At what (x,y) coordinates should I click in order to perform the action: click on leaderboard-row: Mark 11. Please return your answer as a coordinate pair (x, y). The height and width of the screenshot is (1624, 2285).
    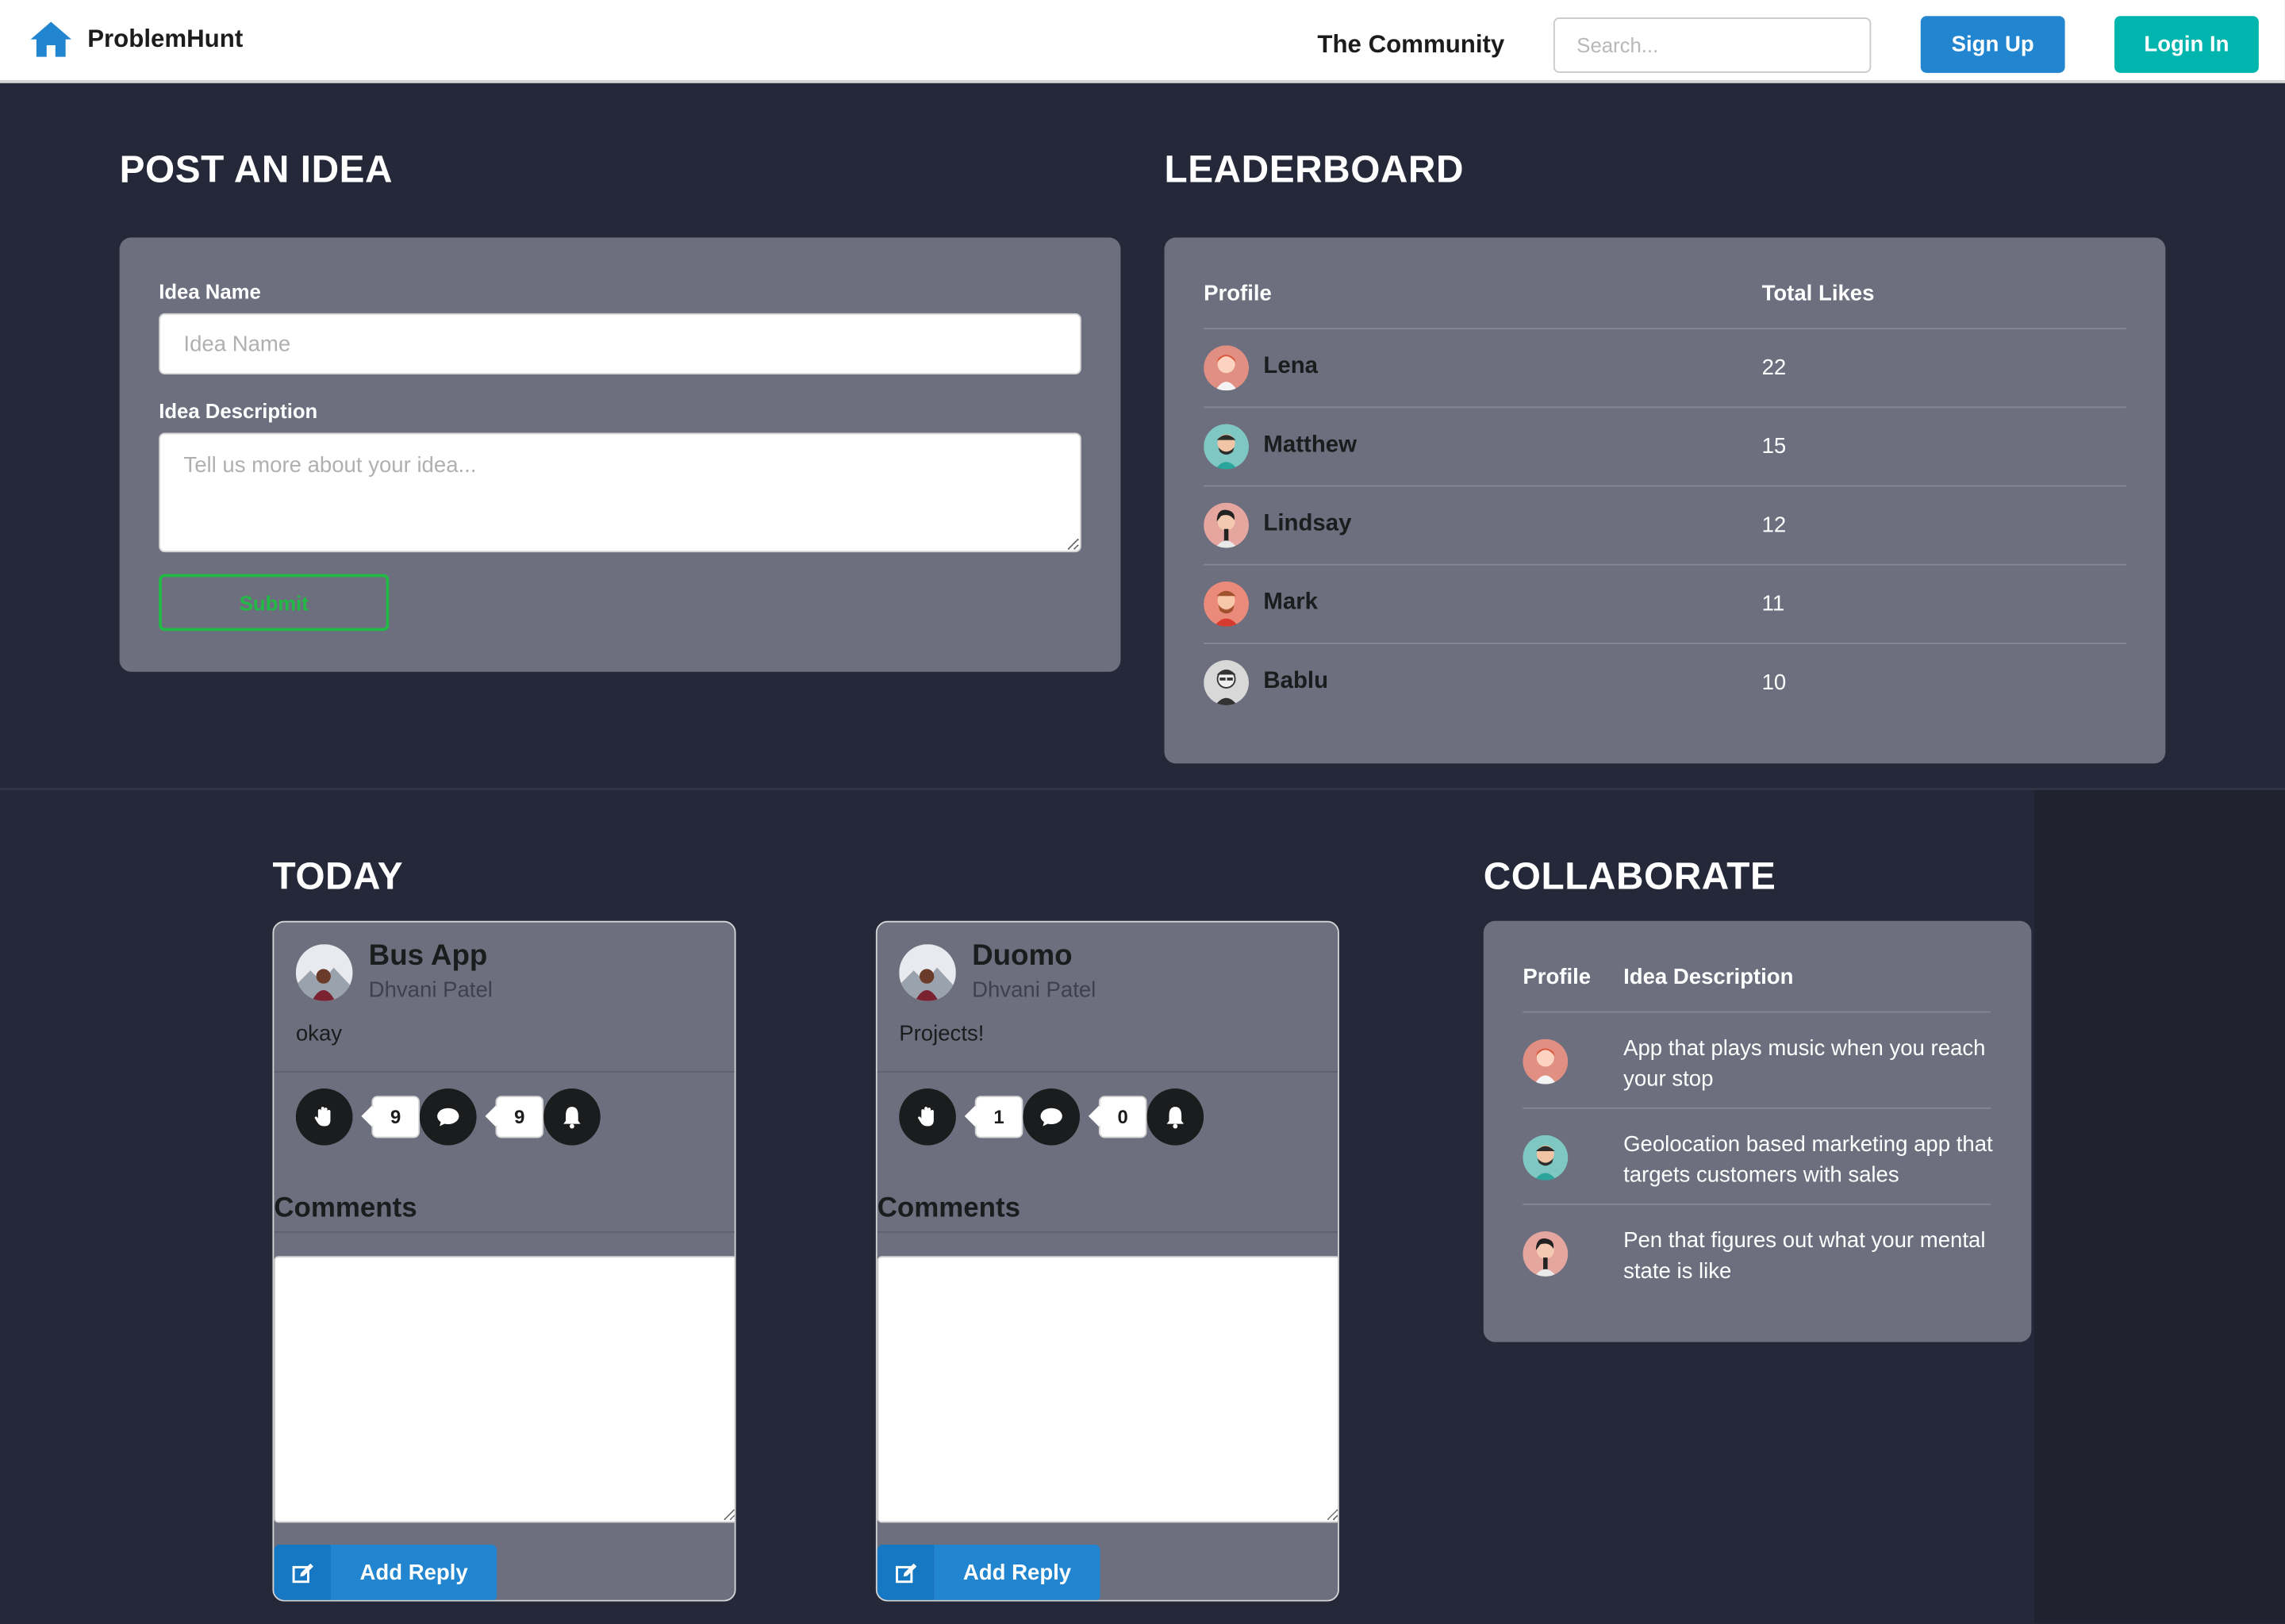
    Looking at the image, I should click on (1665, 603).